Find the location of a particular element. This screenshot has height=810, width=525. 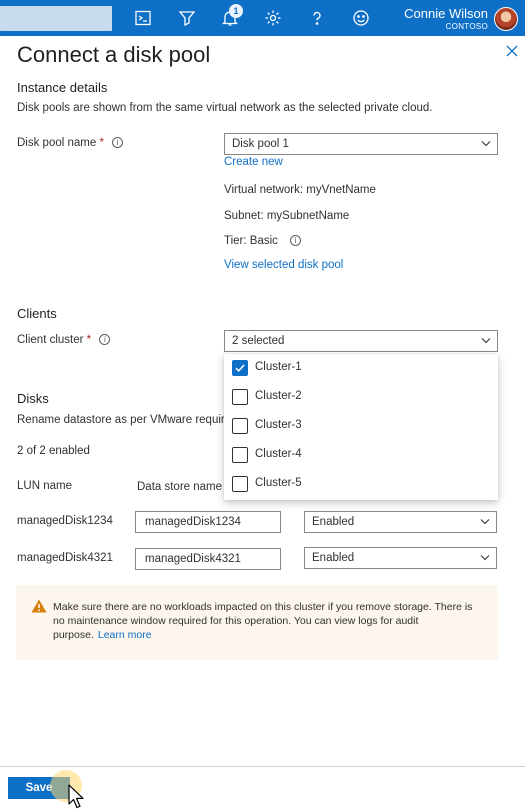

create-new-link: Create new is located at coordinates (253, 162).